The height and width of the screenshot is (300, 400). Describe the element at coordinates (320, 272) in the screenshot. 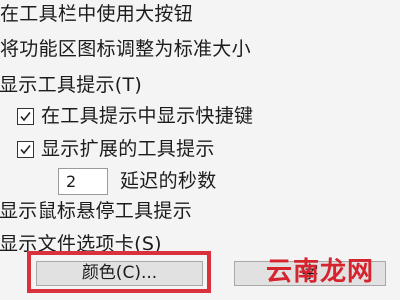

I see `watermark-text: 云南龙网` at that location.